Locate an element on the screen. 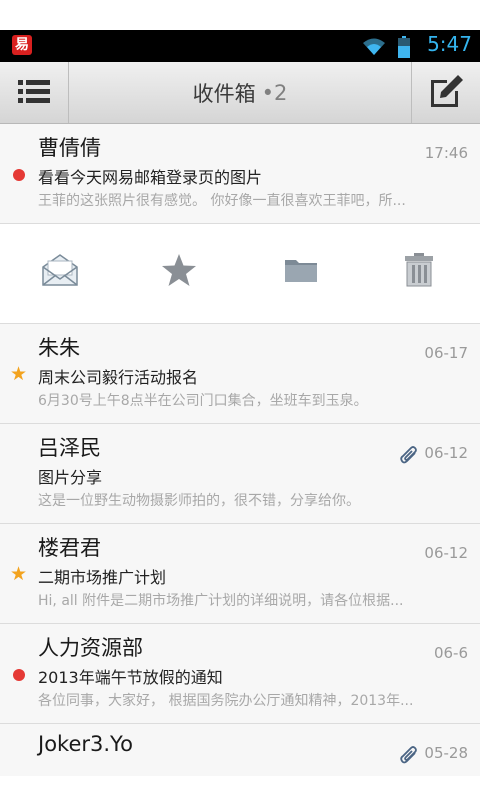 This screenshot has height=800, width=480. clock: 5:47 is located at coordinates (449, 44).